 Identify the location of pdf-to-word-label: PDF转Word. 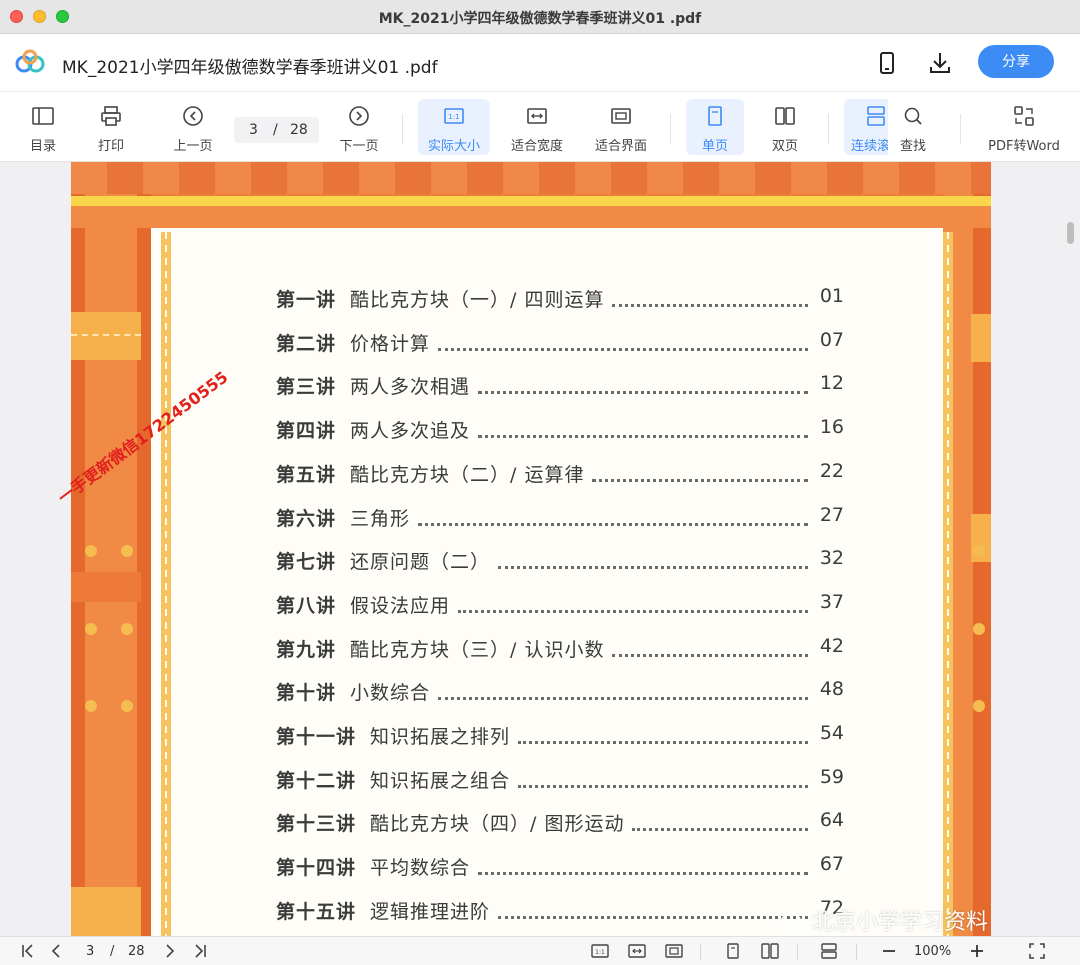
(1024, 146).